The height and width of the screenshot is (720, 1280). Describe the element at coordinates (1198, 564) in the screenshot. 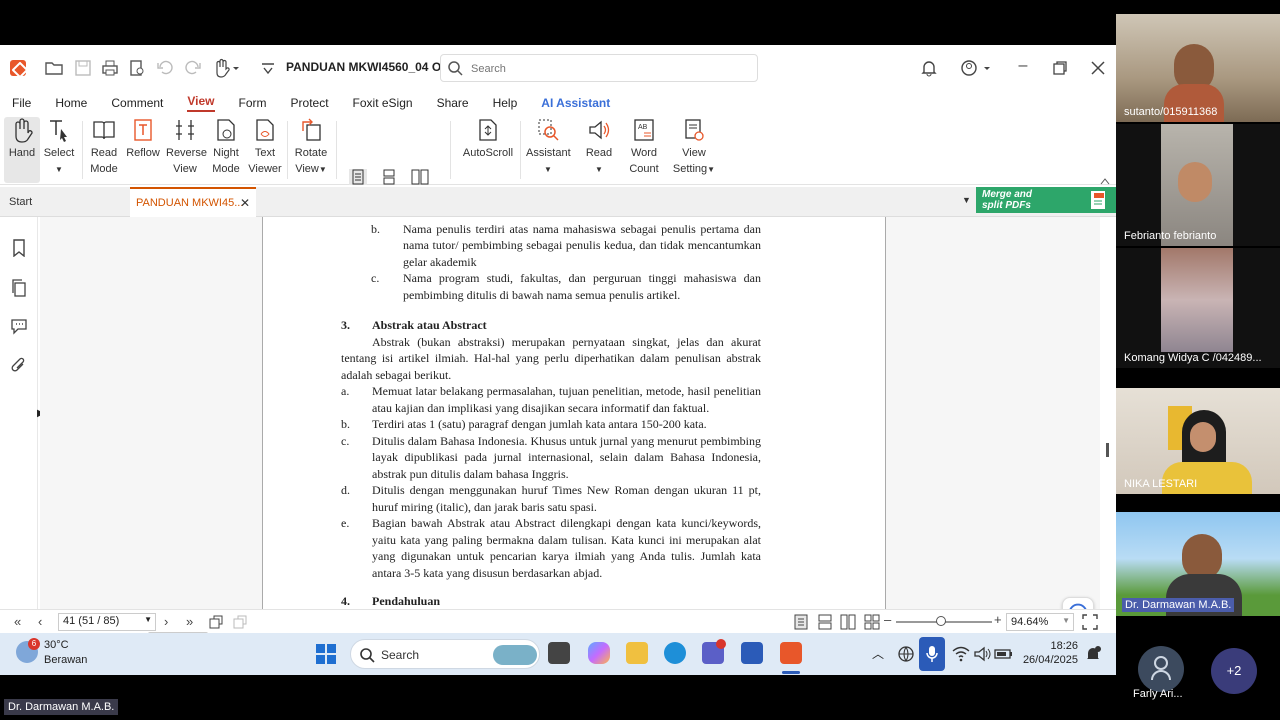

I see `participant-video-tile-active-speaker: Dr. Darmawan M.A.B.` at that location.